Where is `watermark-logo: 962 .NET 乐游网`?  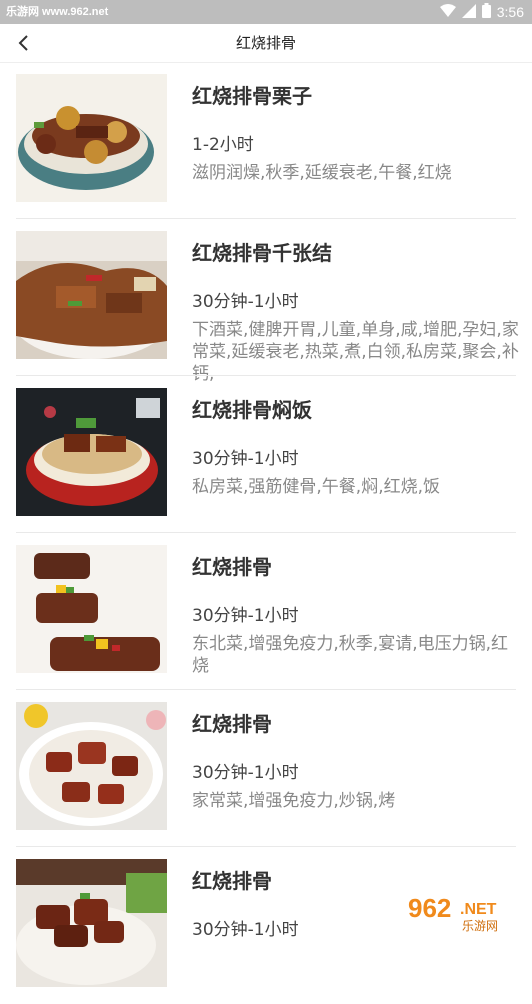
watermark-logo: 962 .NET 乐游网 is located at coordinates (463, 912).